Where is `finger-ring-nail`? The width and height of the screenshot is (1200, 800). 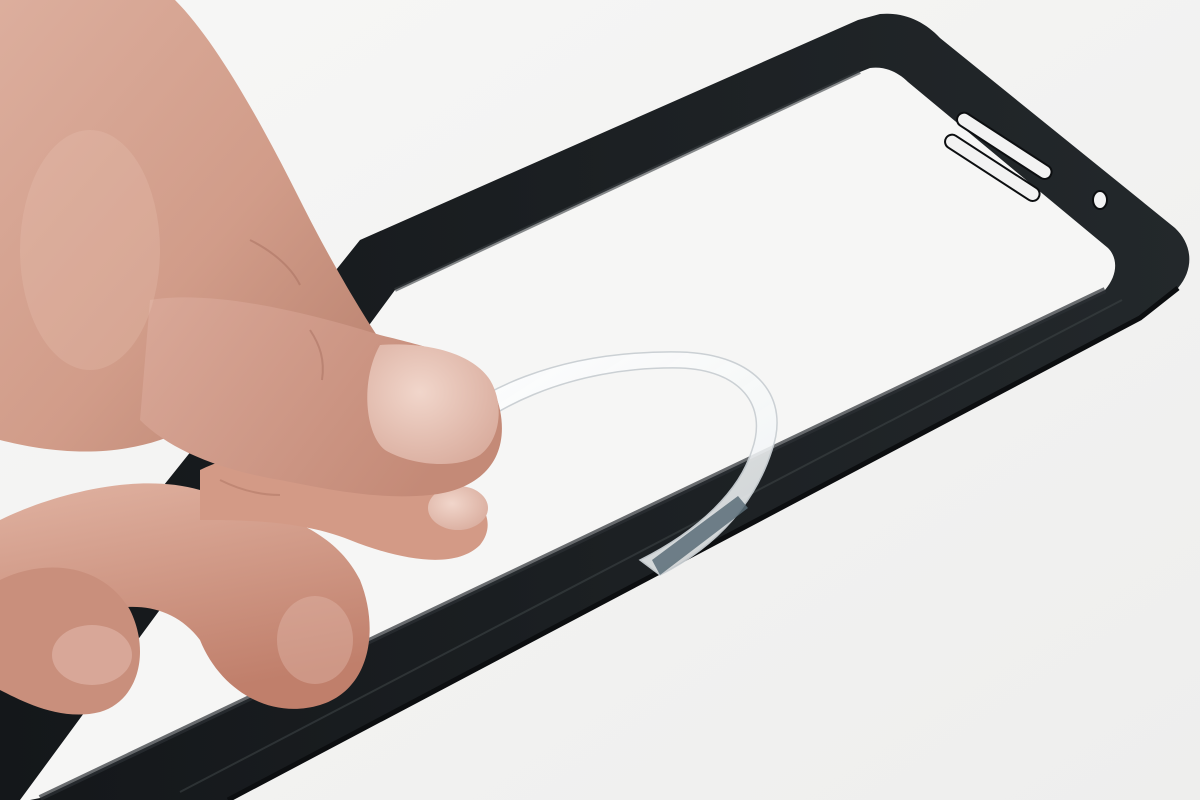
finger-ring-nail is located at coordinates (92, 655).